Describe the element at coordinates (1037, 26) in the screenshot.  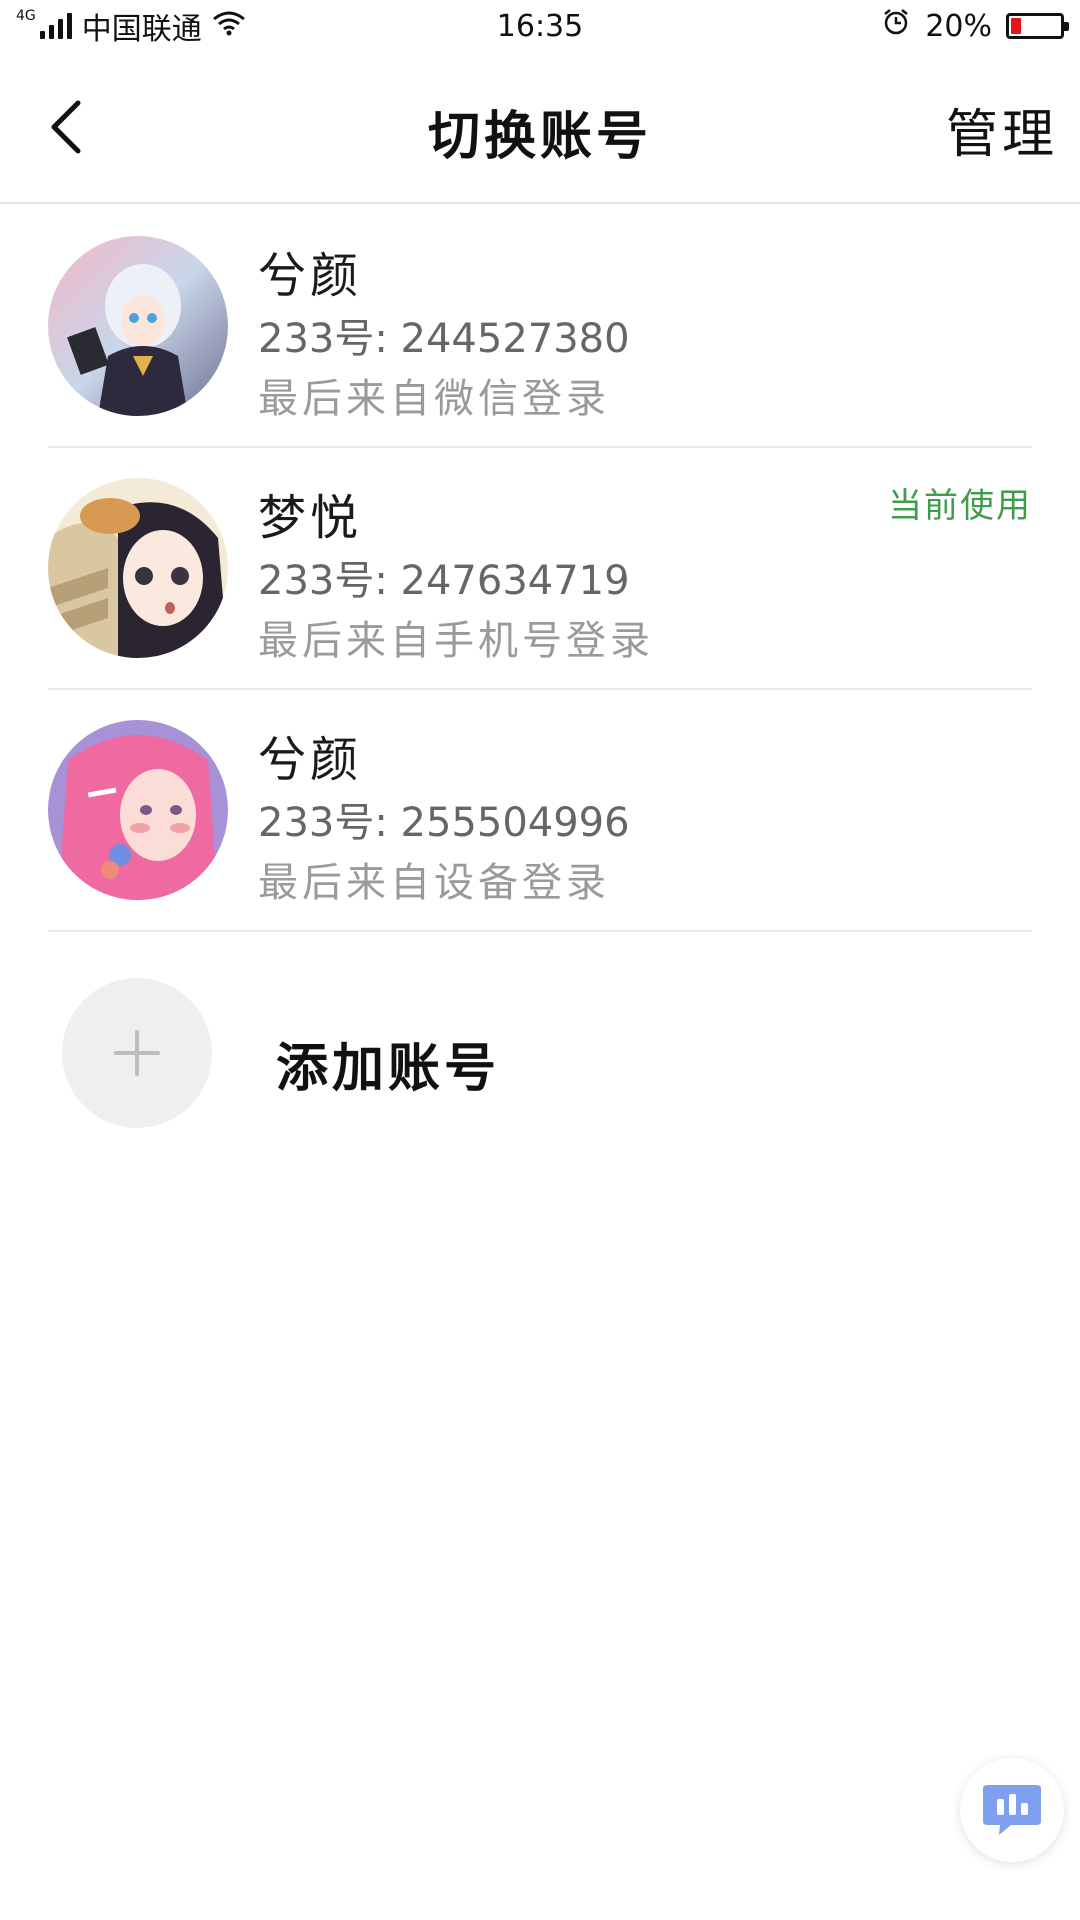
I see `battery-icon` at that location.